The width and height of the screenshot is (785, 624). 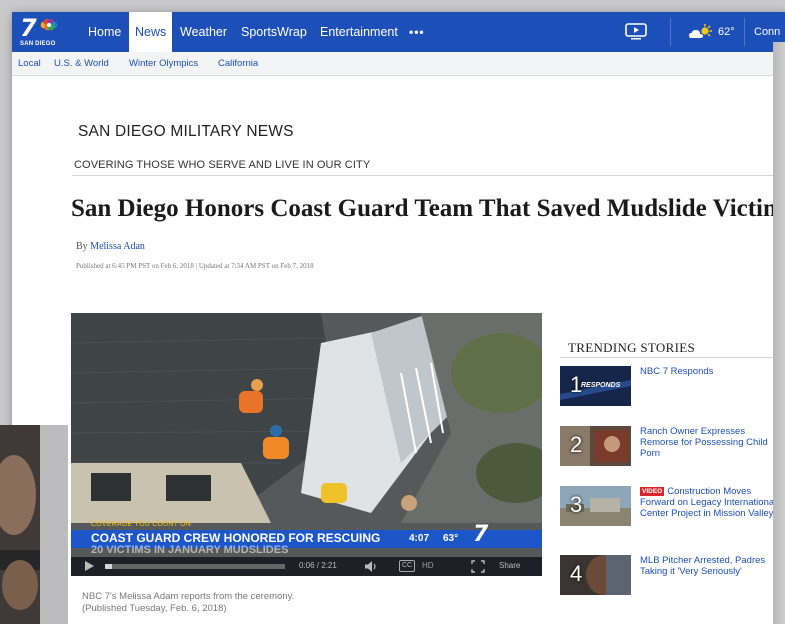 I want to click on subnav-us-world: U.S. & World, so click(x=81, y=64).